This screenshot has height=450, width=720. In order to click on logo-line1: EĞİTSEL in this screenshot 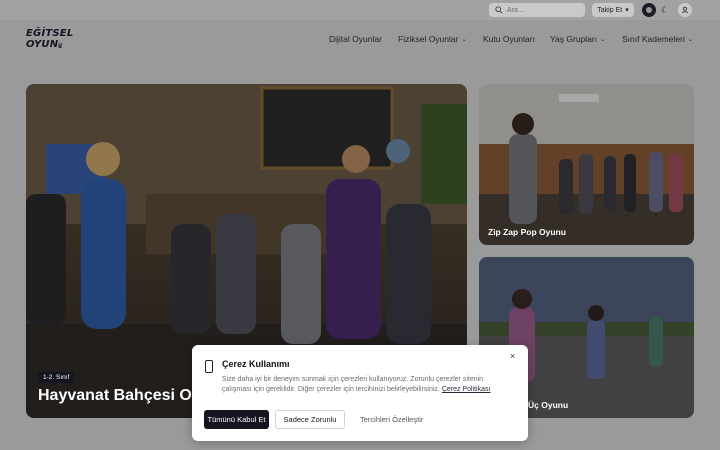, I will do `click(50, 33)`.